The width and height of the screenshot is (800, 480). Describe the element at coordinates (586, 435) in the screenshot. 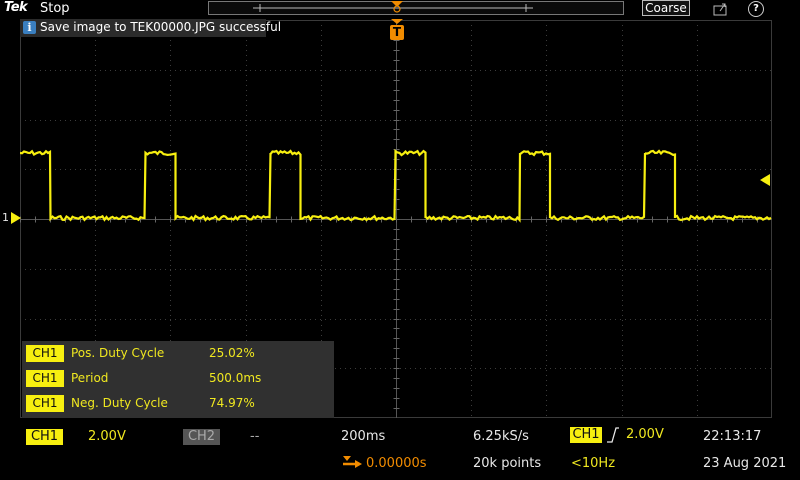

I see `trigger-source-badge: CH1` at that location.